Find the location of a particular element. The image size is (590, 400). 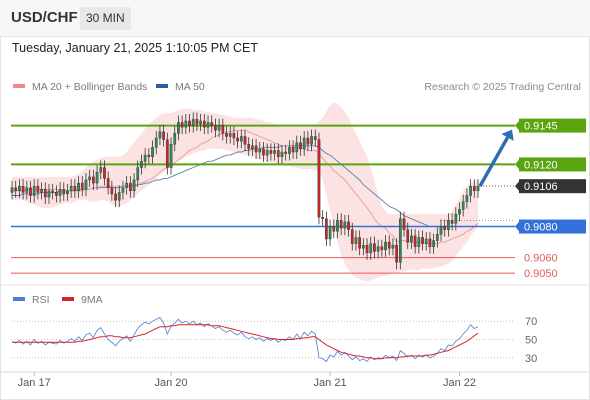

rsi-tick-0: 70 is located at coordinates (531, 322).